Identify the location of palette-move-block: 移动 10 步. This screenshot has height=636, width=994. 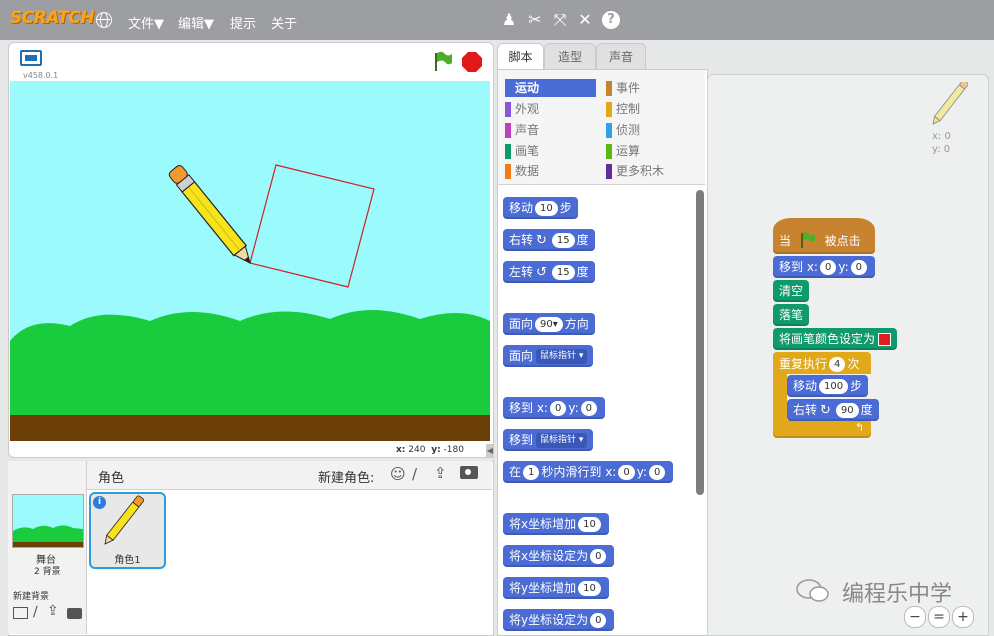
(540, 208).